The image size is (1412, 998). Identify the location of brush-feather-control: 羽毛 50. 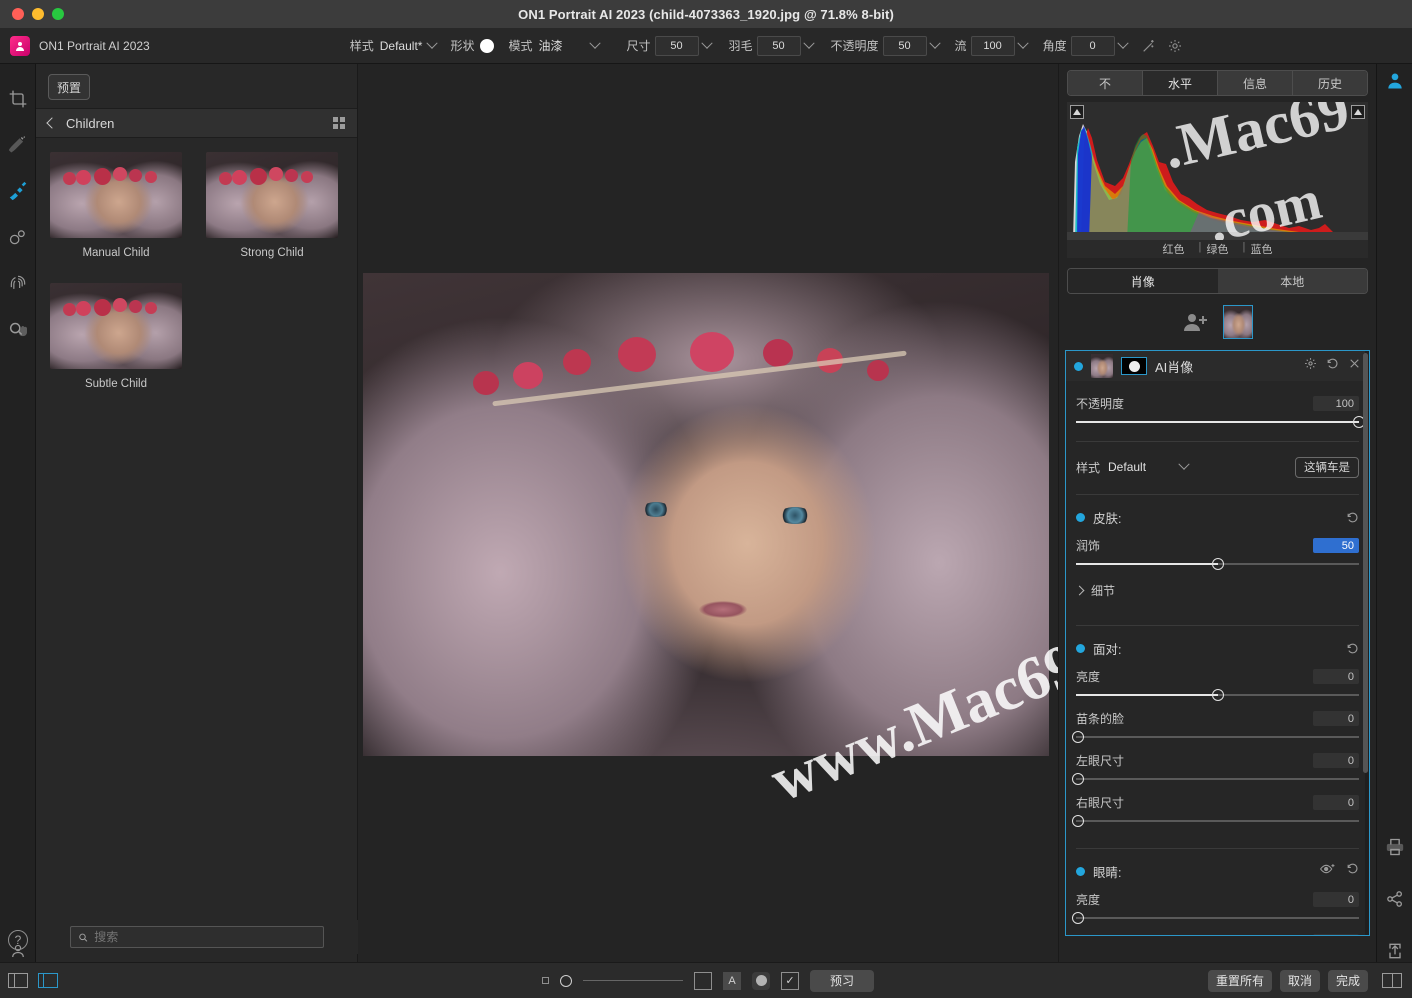
(772, 45).